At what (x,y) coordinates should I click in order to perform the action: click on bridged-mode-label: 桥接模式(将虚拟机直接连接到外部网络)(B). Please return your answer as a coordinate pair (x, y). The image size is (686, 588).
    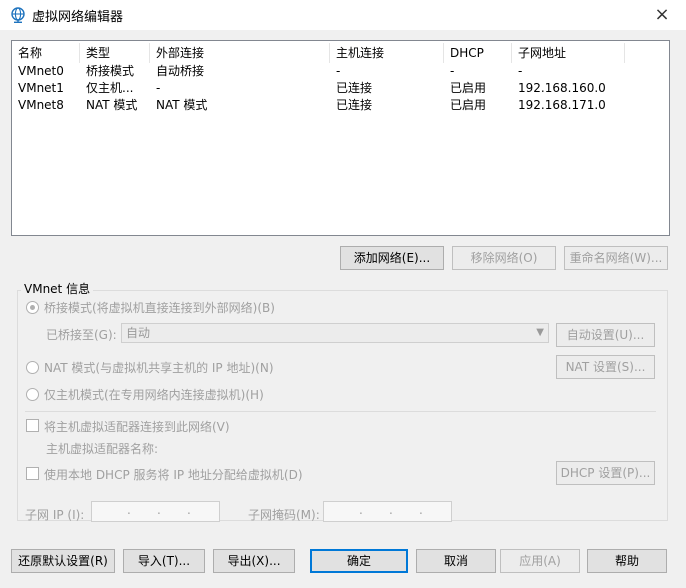
    Looking at the image, I should click on (159, 308).